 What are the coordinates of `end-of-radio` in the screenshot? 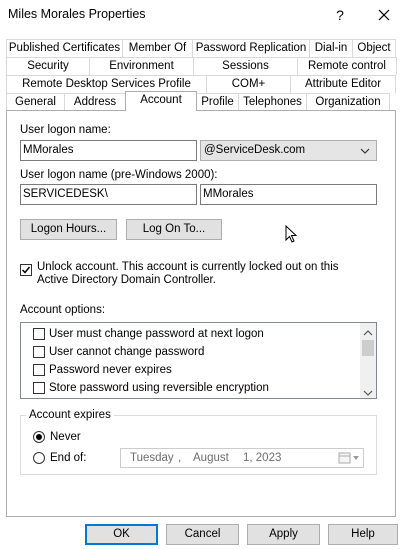 It's located at (39, 459).